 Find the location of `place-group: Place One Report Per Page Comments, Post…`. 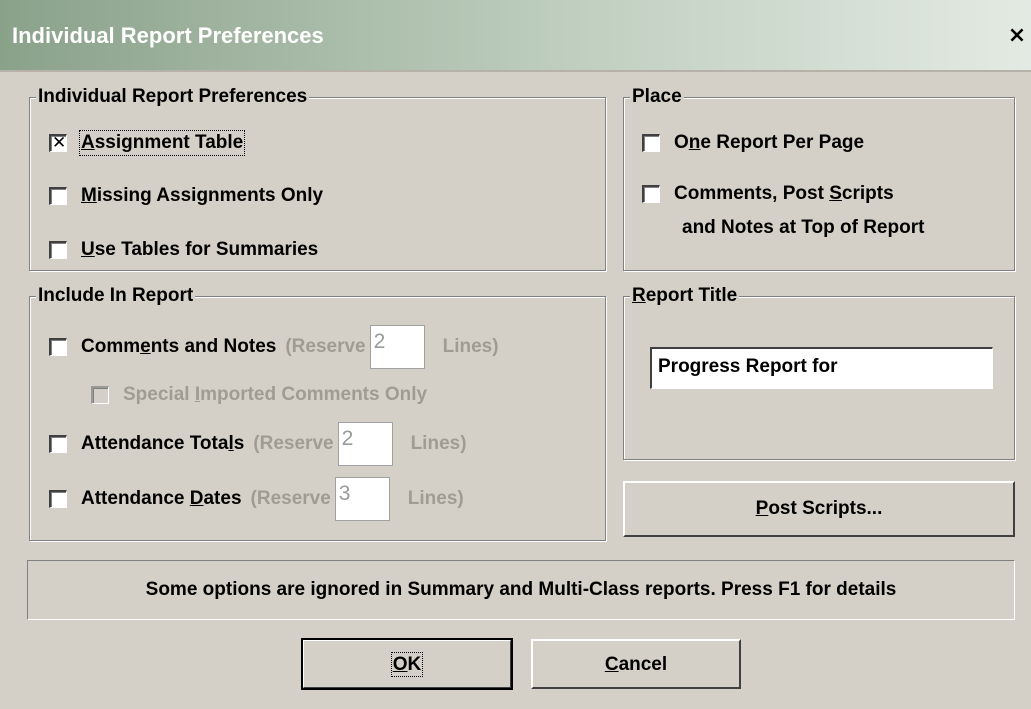

place-group: Place One Report Per Page Comments, Post… is located at coordinates (819, 178).